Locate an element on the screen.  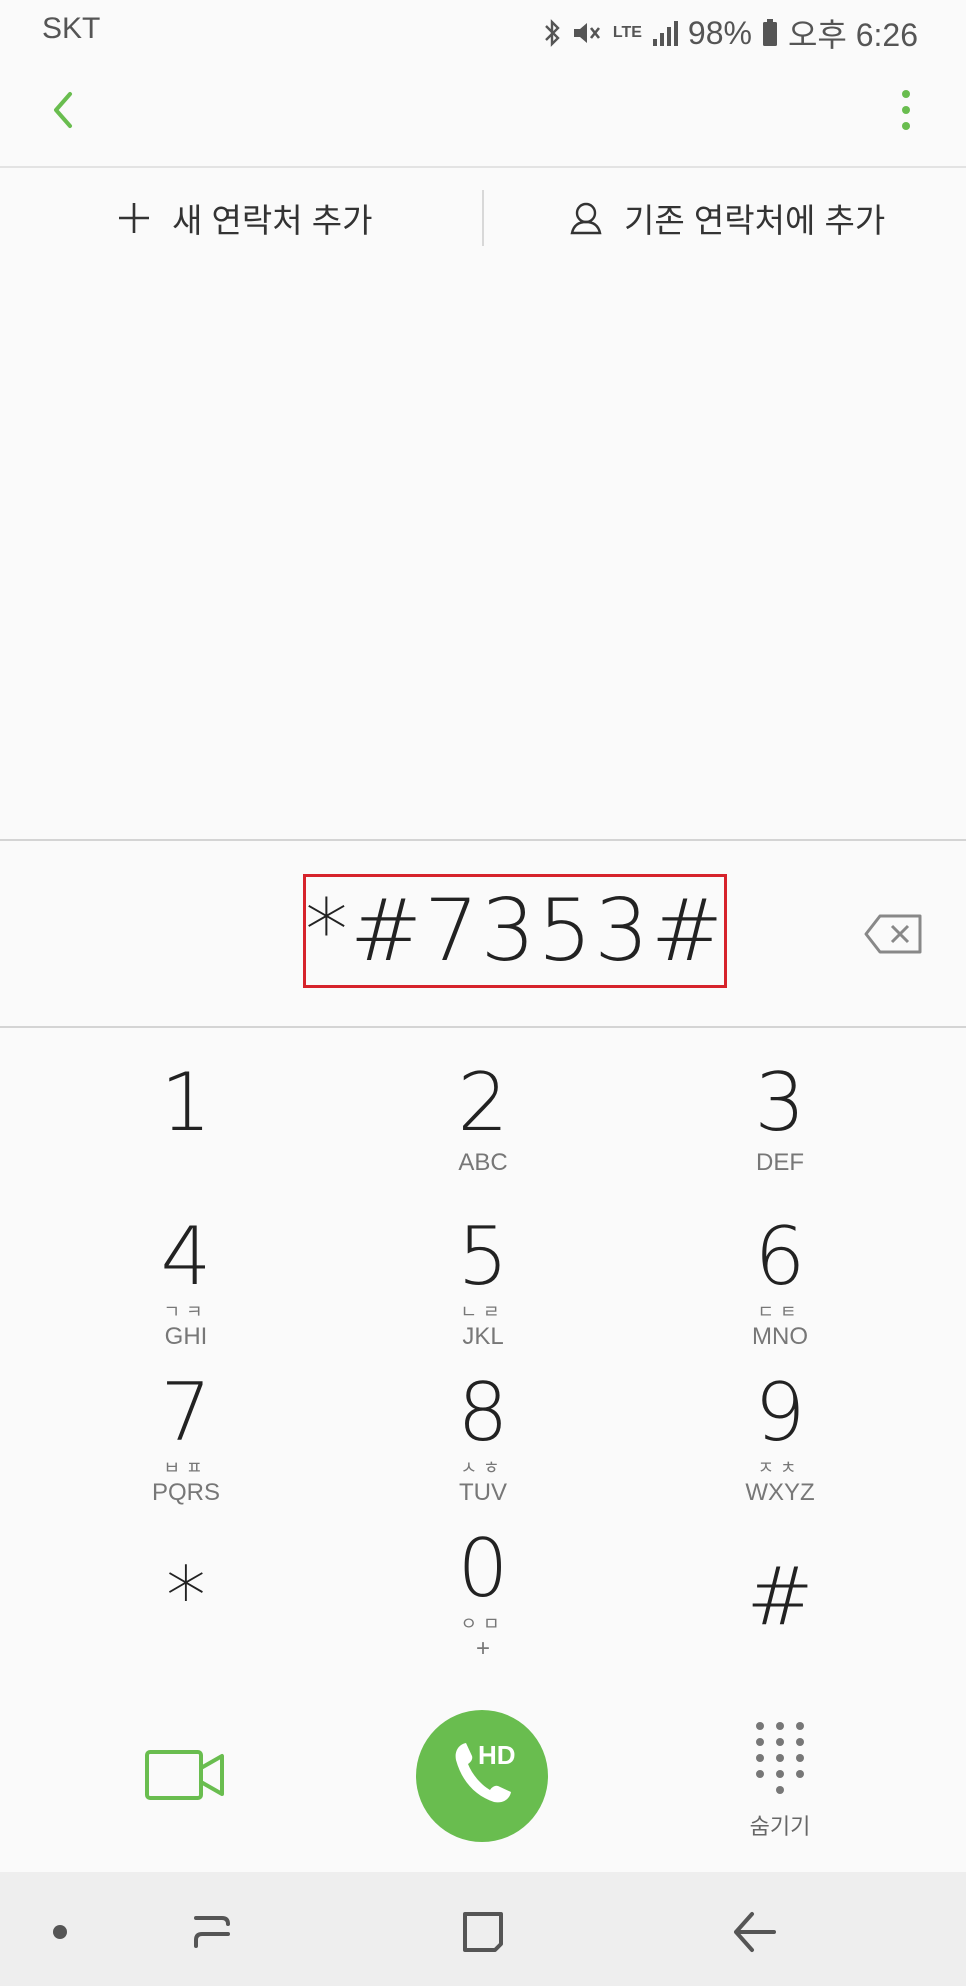
key-hash: # is located at coordinates (780, 1627).